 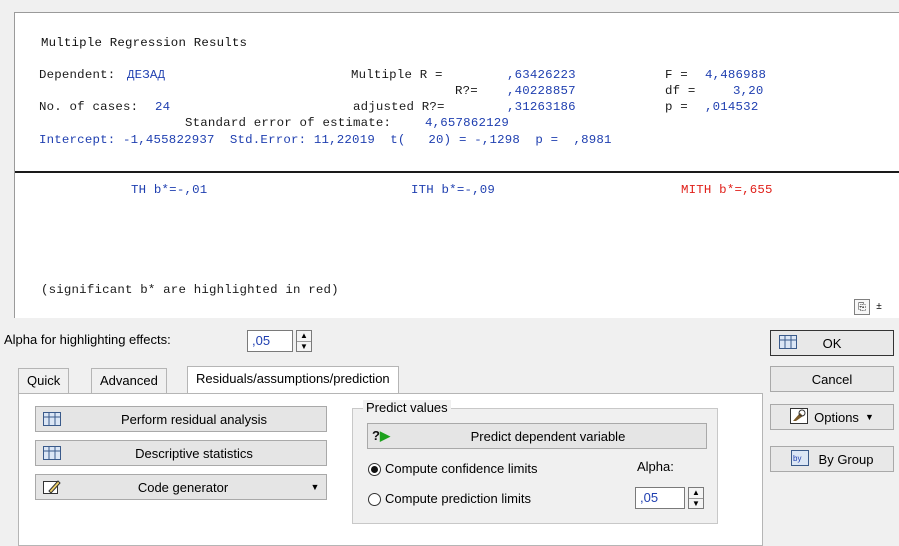 I want to click on results-separator, so click(x=457, y=172).